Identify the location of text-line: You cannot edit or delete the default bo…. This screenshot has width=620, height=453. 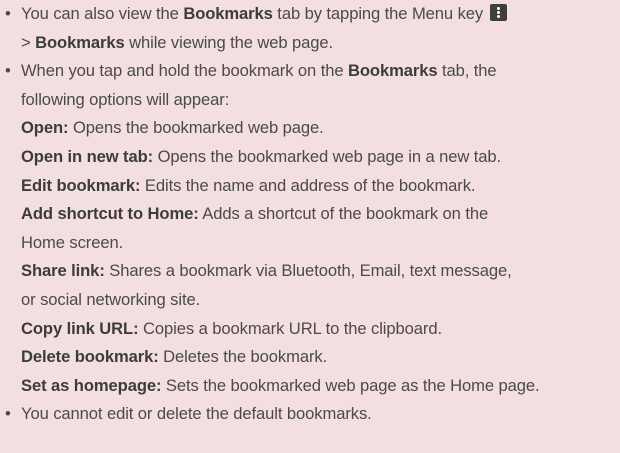
(196, 414).